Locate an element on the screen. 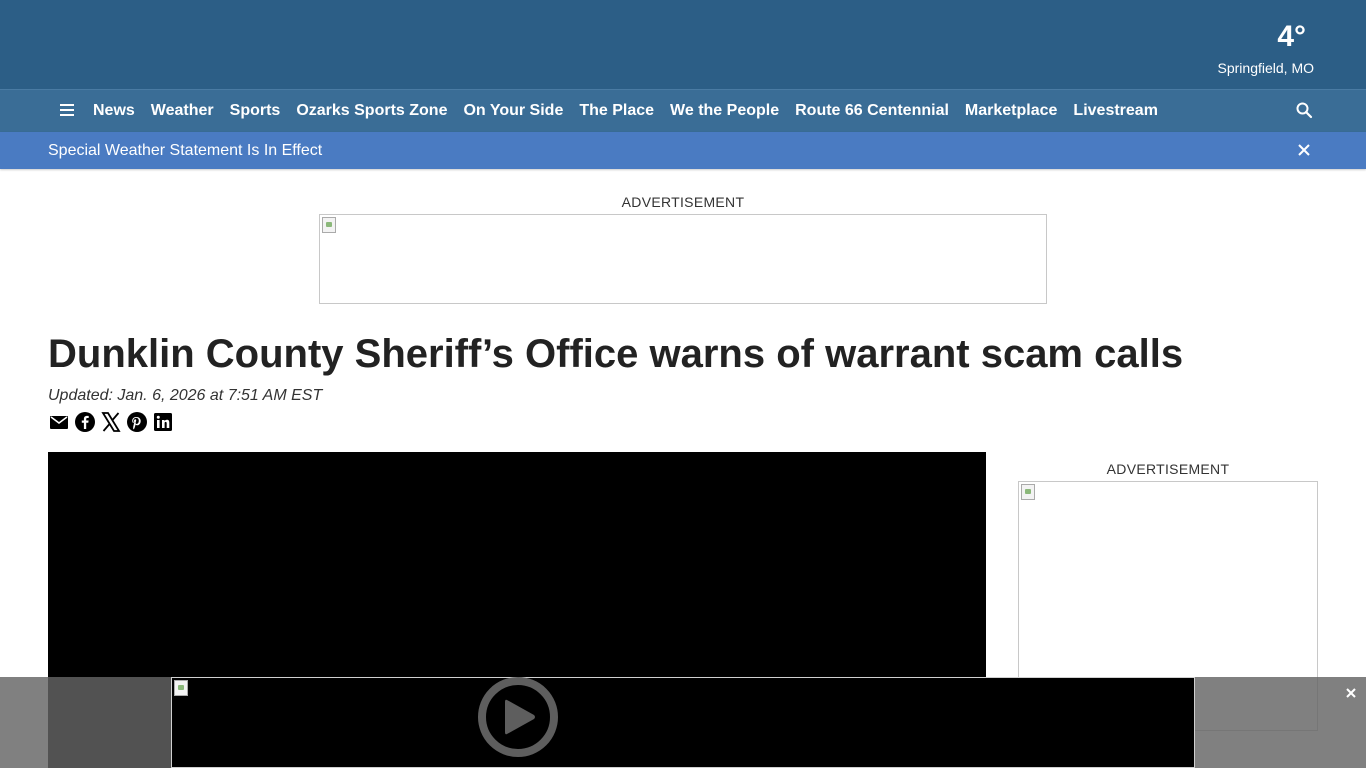 The image size is (1366, 768). facebook-icon is located at coordinates (85, 422).